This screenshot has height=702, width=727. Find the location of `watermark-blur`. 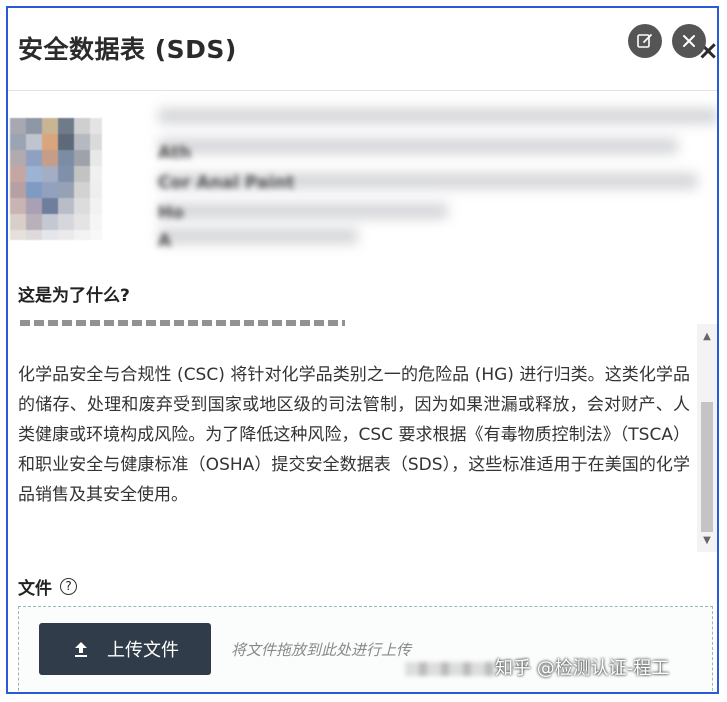

watermark-blur is located at coordinates (450, 669).